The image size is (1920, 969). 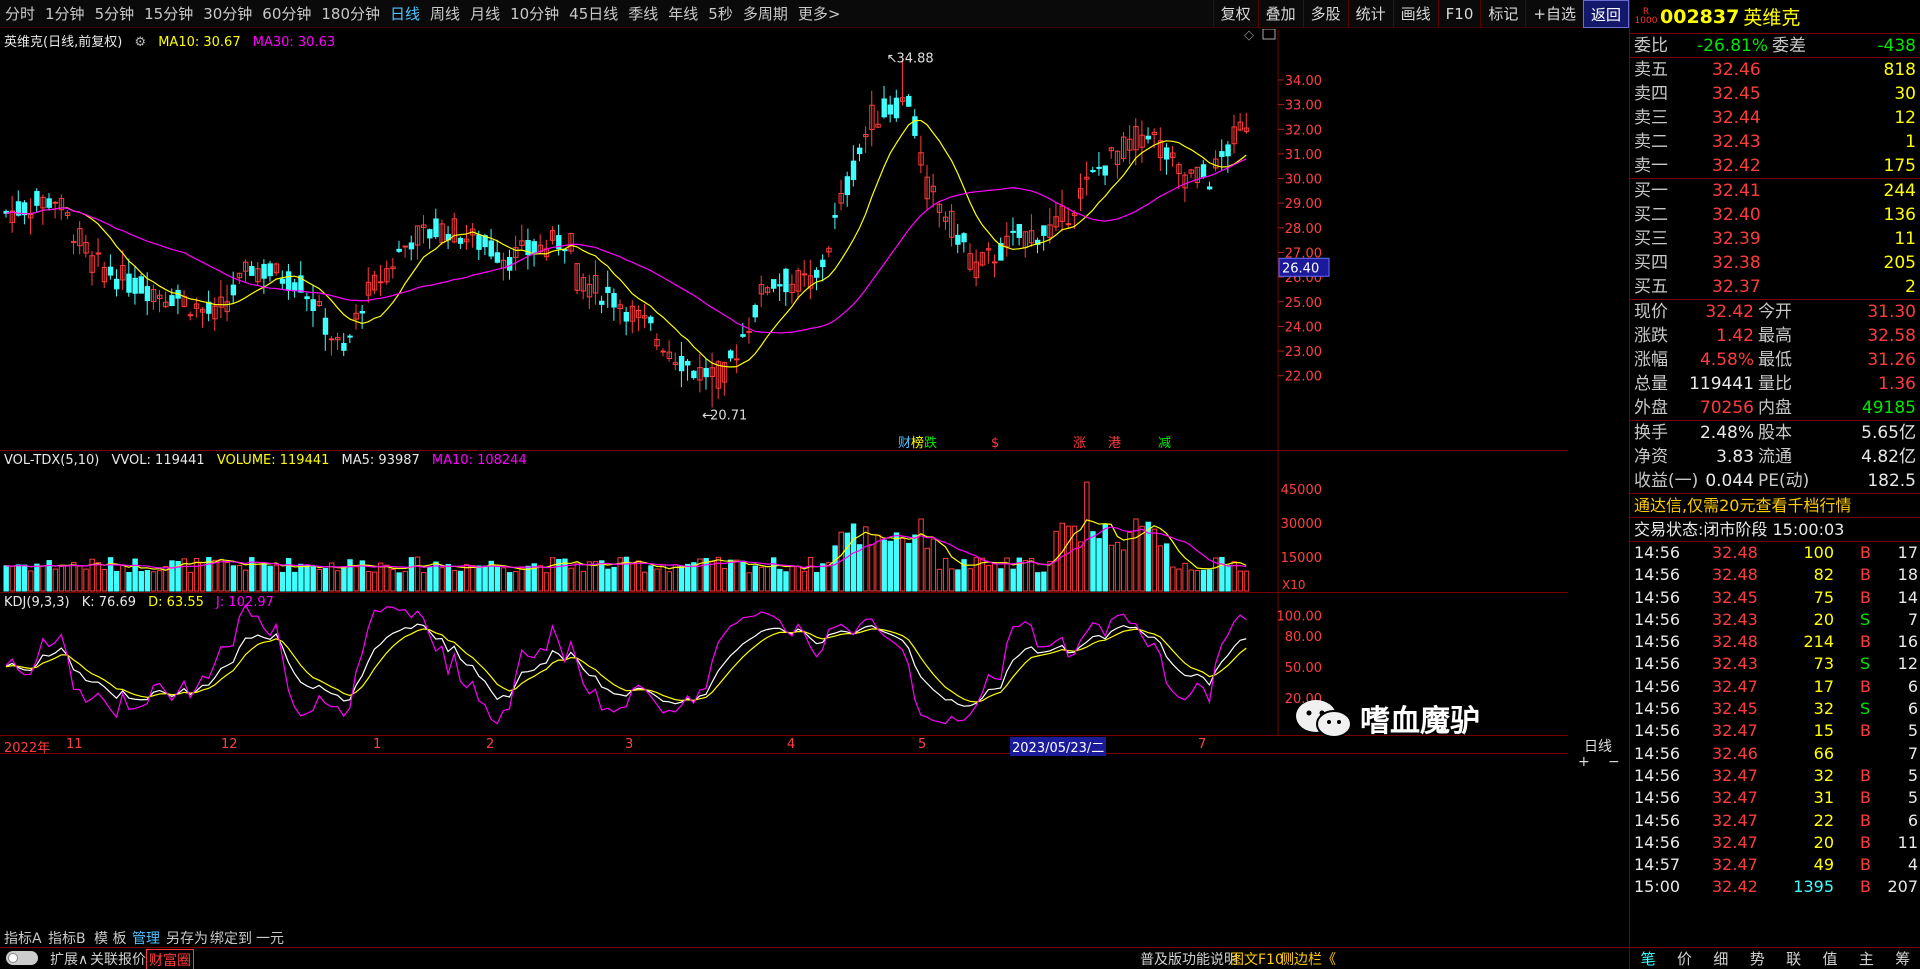 I want to click on indicator-tab-1: 指标B, so click(x=67, y=938).